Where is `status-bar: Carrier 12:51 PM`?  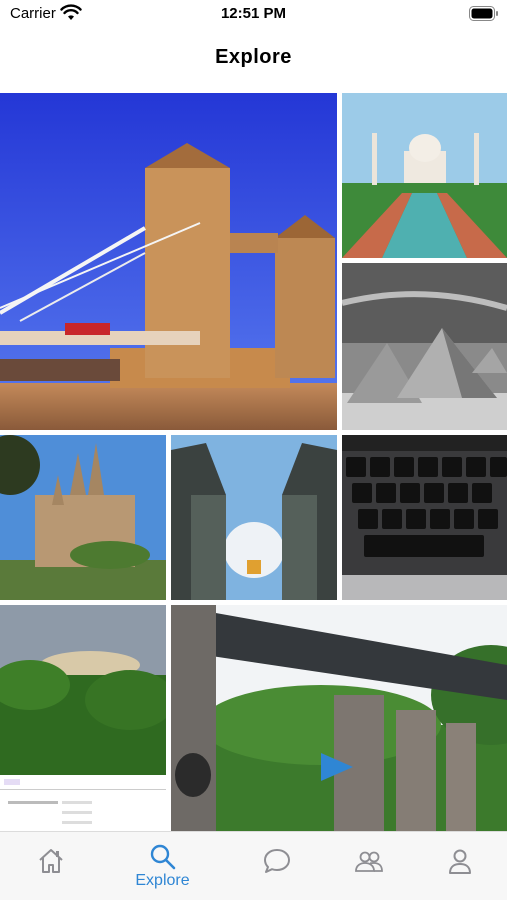
status-bar: Carrier 12:51 PM is located at coordinates (253, 14).